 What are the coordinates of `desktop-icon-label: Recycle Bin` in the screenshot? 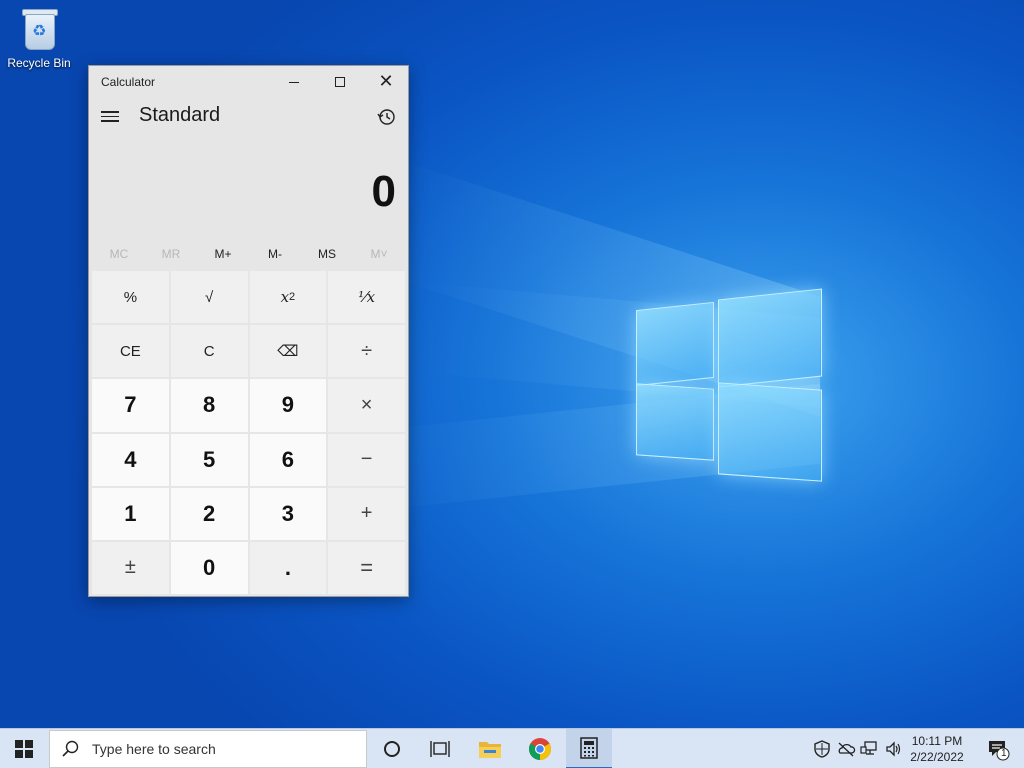 It's located at (39, 63).